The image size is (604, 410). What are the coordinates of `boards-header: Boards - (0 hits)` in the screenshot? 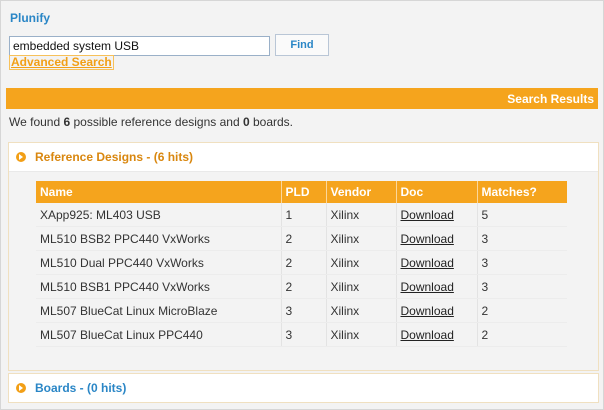 It's located at (303, 388).